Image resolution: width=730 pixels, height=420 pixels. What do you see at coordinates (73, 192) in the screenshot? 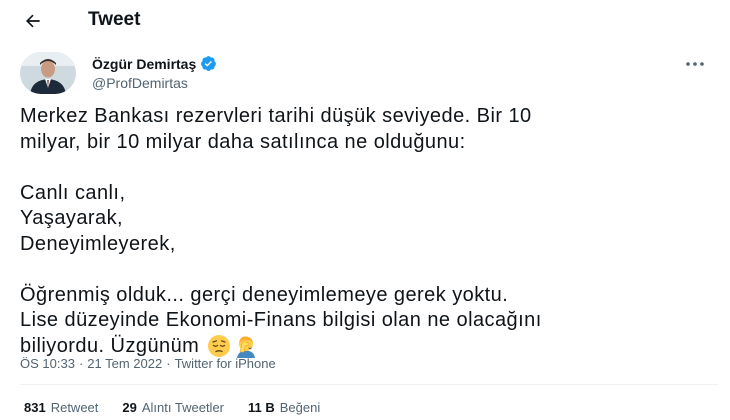
I see `tweet-line: Canlı canlı,` at bounding box center [73, 192].